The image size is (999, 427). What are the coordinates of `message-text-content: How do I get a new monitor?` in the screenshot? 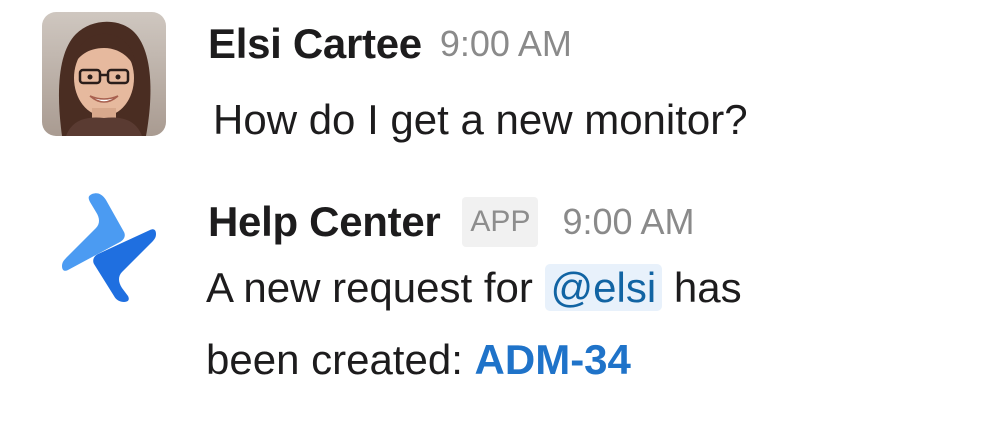 It's located at (480, 119).